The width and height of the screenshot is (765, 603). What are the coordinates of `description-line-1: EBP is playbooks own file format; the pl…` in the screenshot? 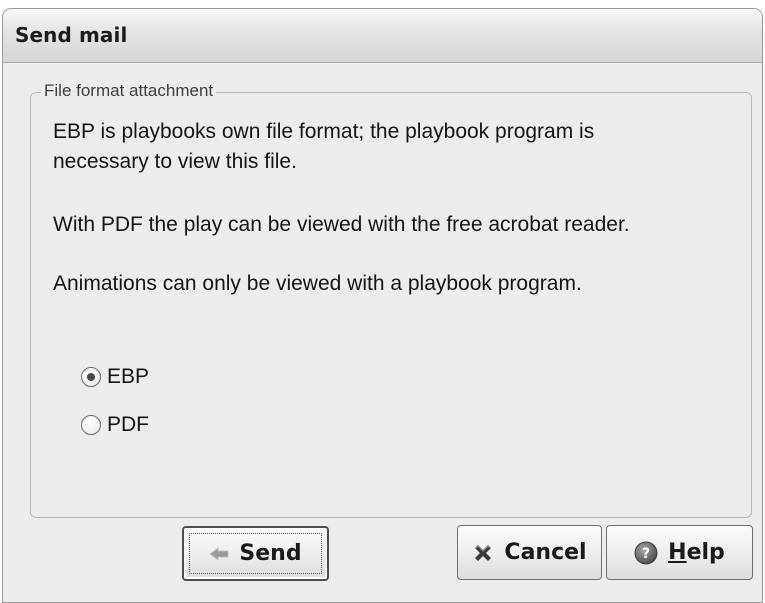 It's located at (324, 131).